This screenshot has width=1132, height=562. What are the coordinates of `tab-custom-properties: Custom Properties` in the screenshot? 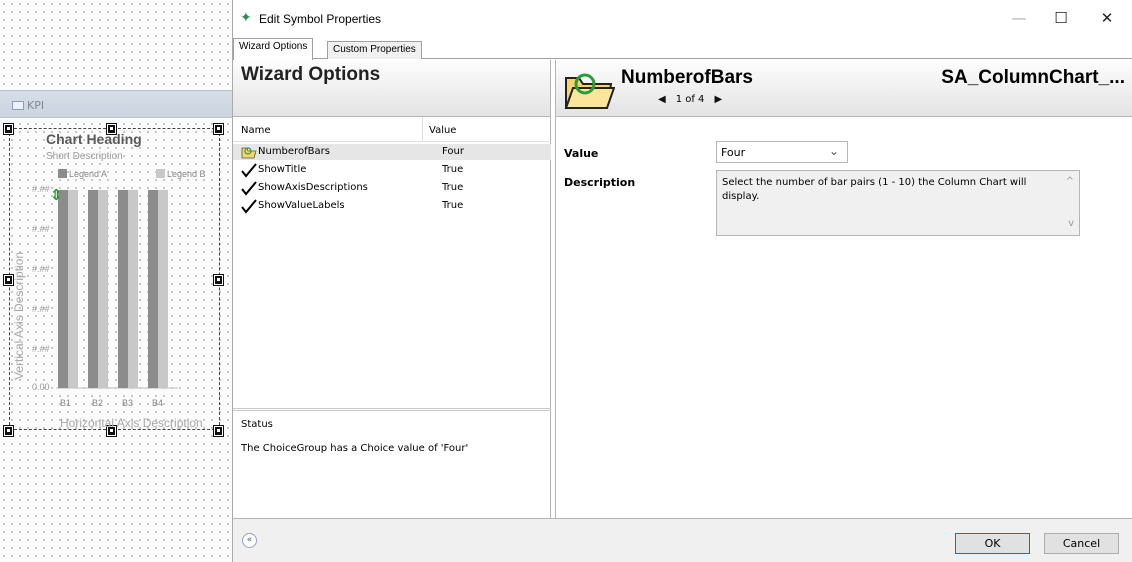 It's located at (374, 50).